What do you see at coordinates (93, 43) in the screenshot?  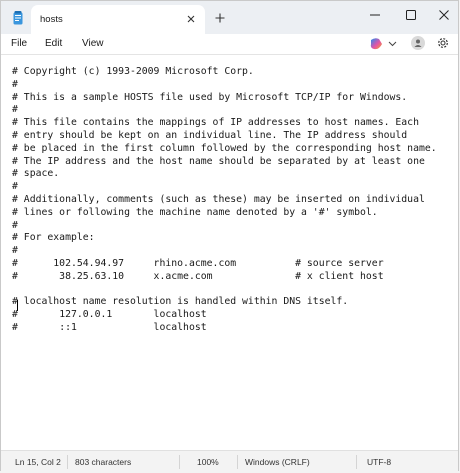 I see `menu-view: View` at bounding box center [93, 43].